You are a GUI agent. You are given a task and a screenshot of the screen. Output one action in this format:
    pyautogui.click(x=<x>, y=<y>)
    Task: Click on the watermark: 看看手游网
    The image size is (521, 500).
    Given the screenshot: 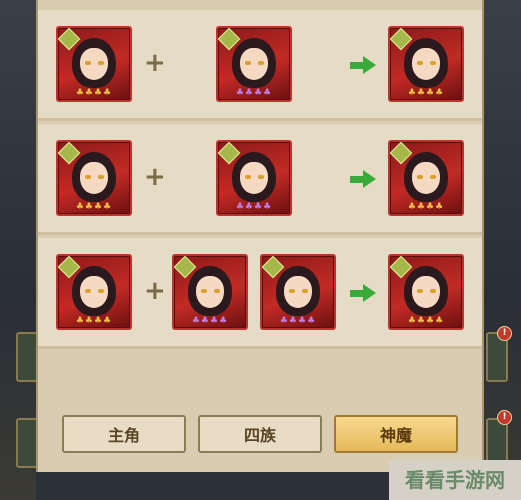 What is the action you would take?
    pyautogui.click(x=455, y=480)
    